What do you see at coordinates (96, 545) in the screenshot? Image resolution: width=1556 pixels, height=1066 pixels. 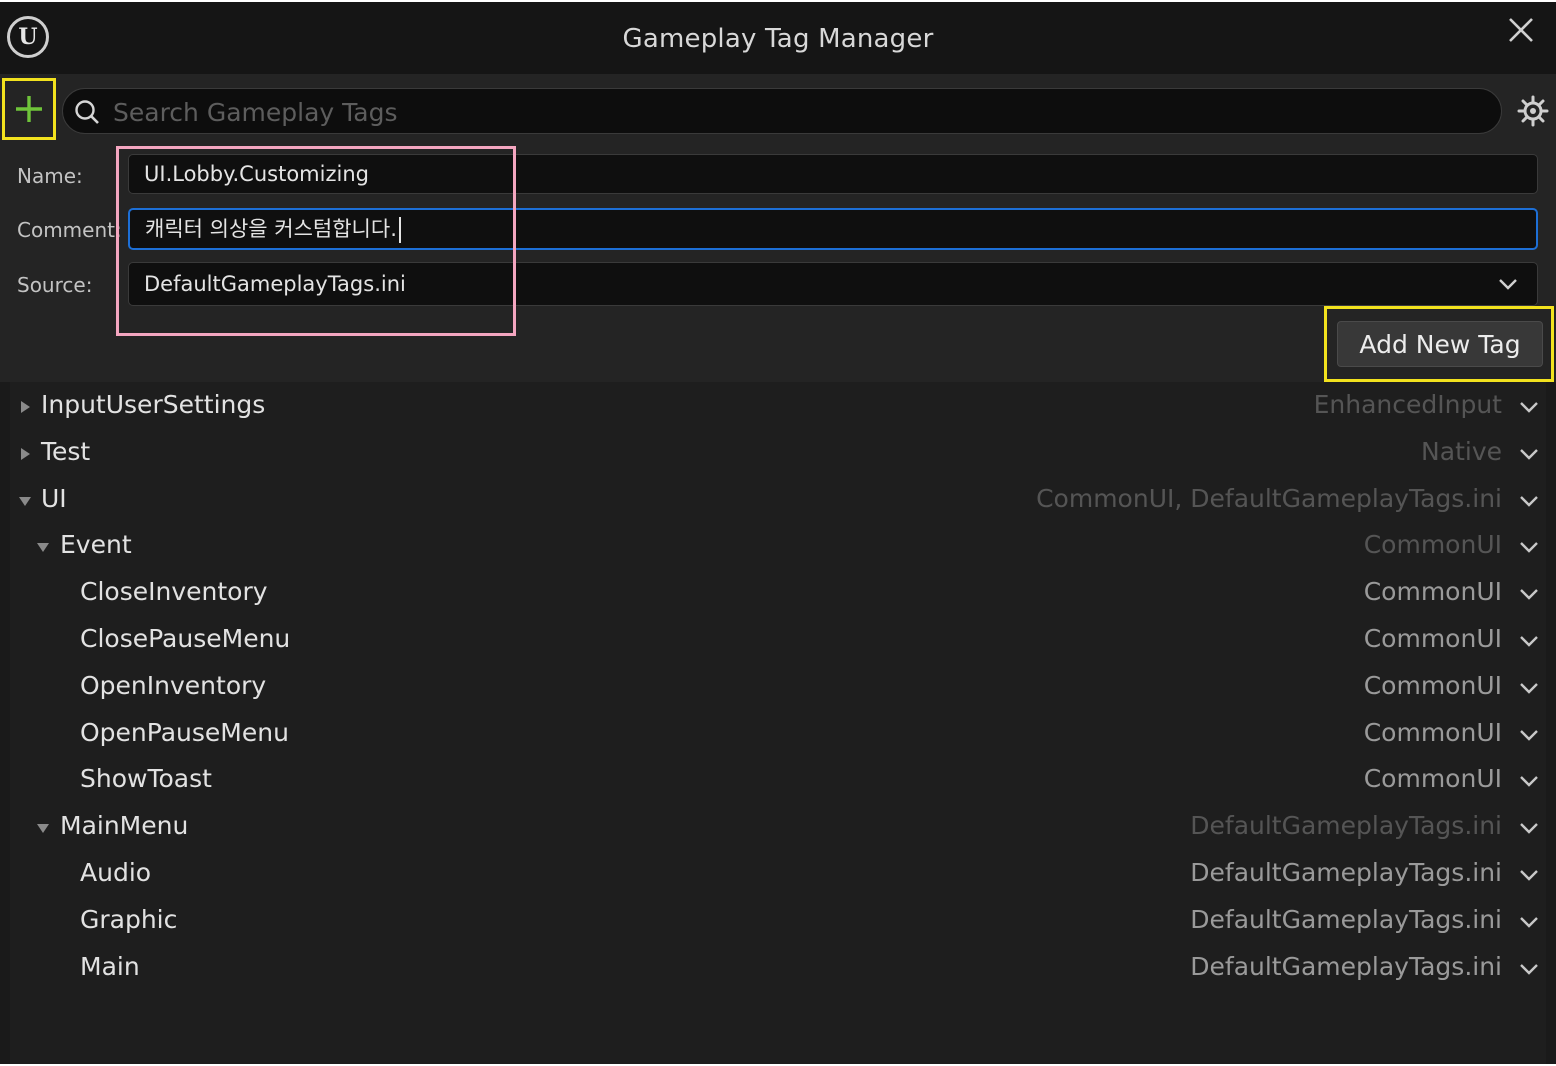 I see `tag-name: Event` at bounding box center [96, 545].